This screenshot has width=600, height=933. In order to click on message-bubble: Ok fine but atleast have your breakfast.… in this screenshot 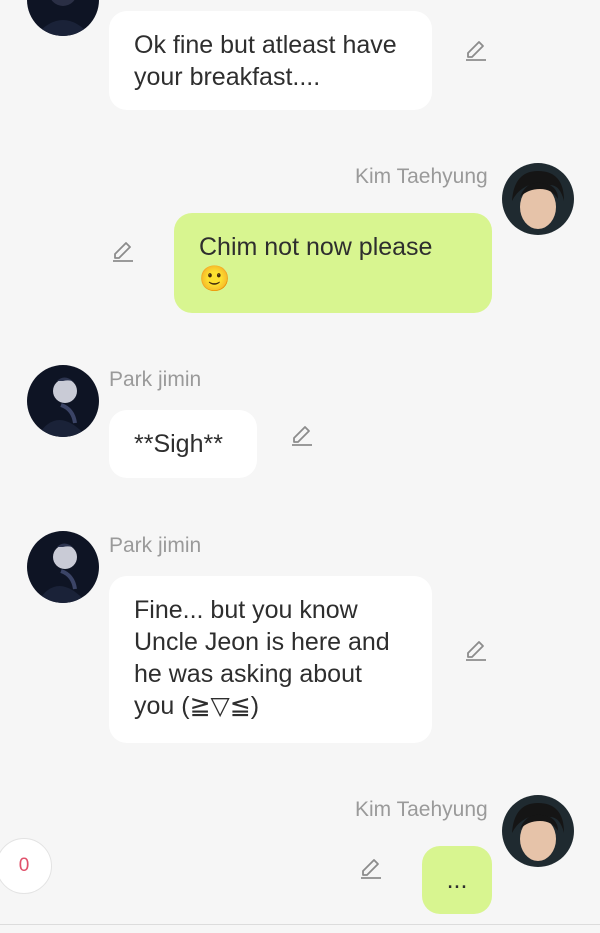, I will do `click(270, 60)`.